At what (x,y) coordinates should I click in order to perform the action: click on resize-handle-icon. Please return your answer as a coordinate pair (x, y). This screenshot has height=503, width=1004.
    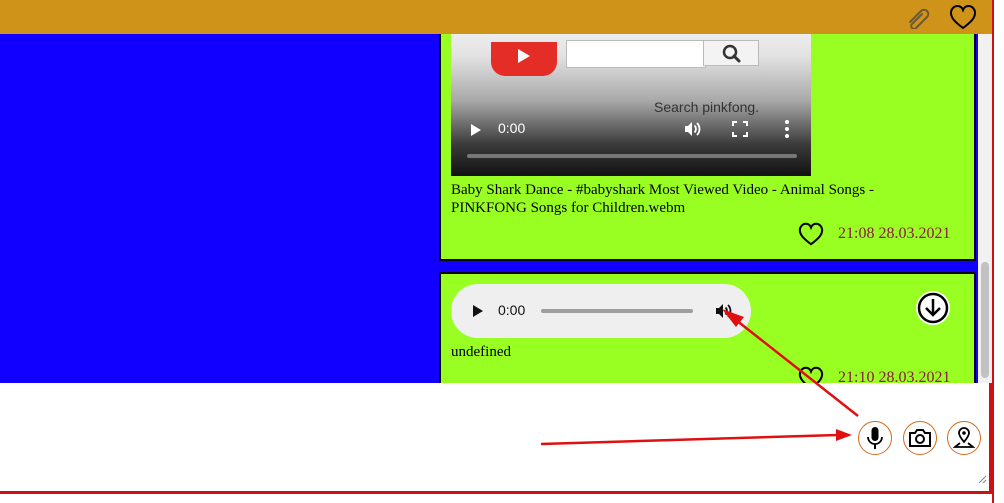
    Looking at the image, I should click on (982, 480).